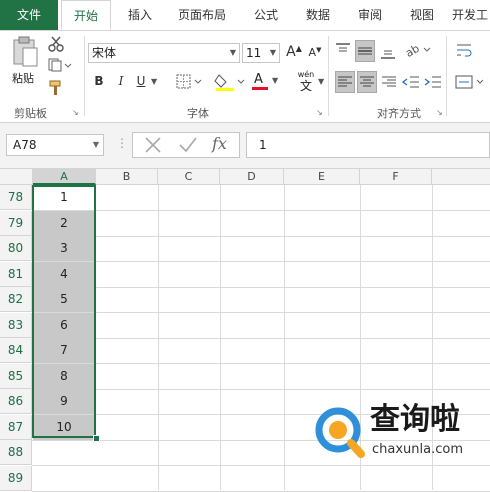  Describe the element at coordinates (389, 82) in the screenshot. I see `align-right-icon` at that location.